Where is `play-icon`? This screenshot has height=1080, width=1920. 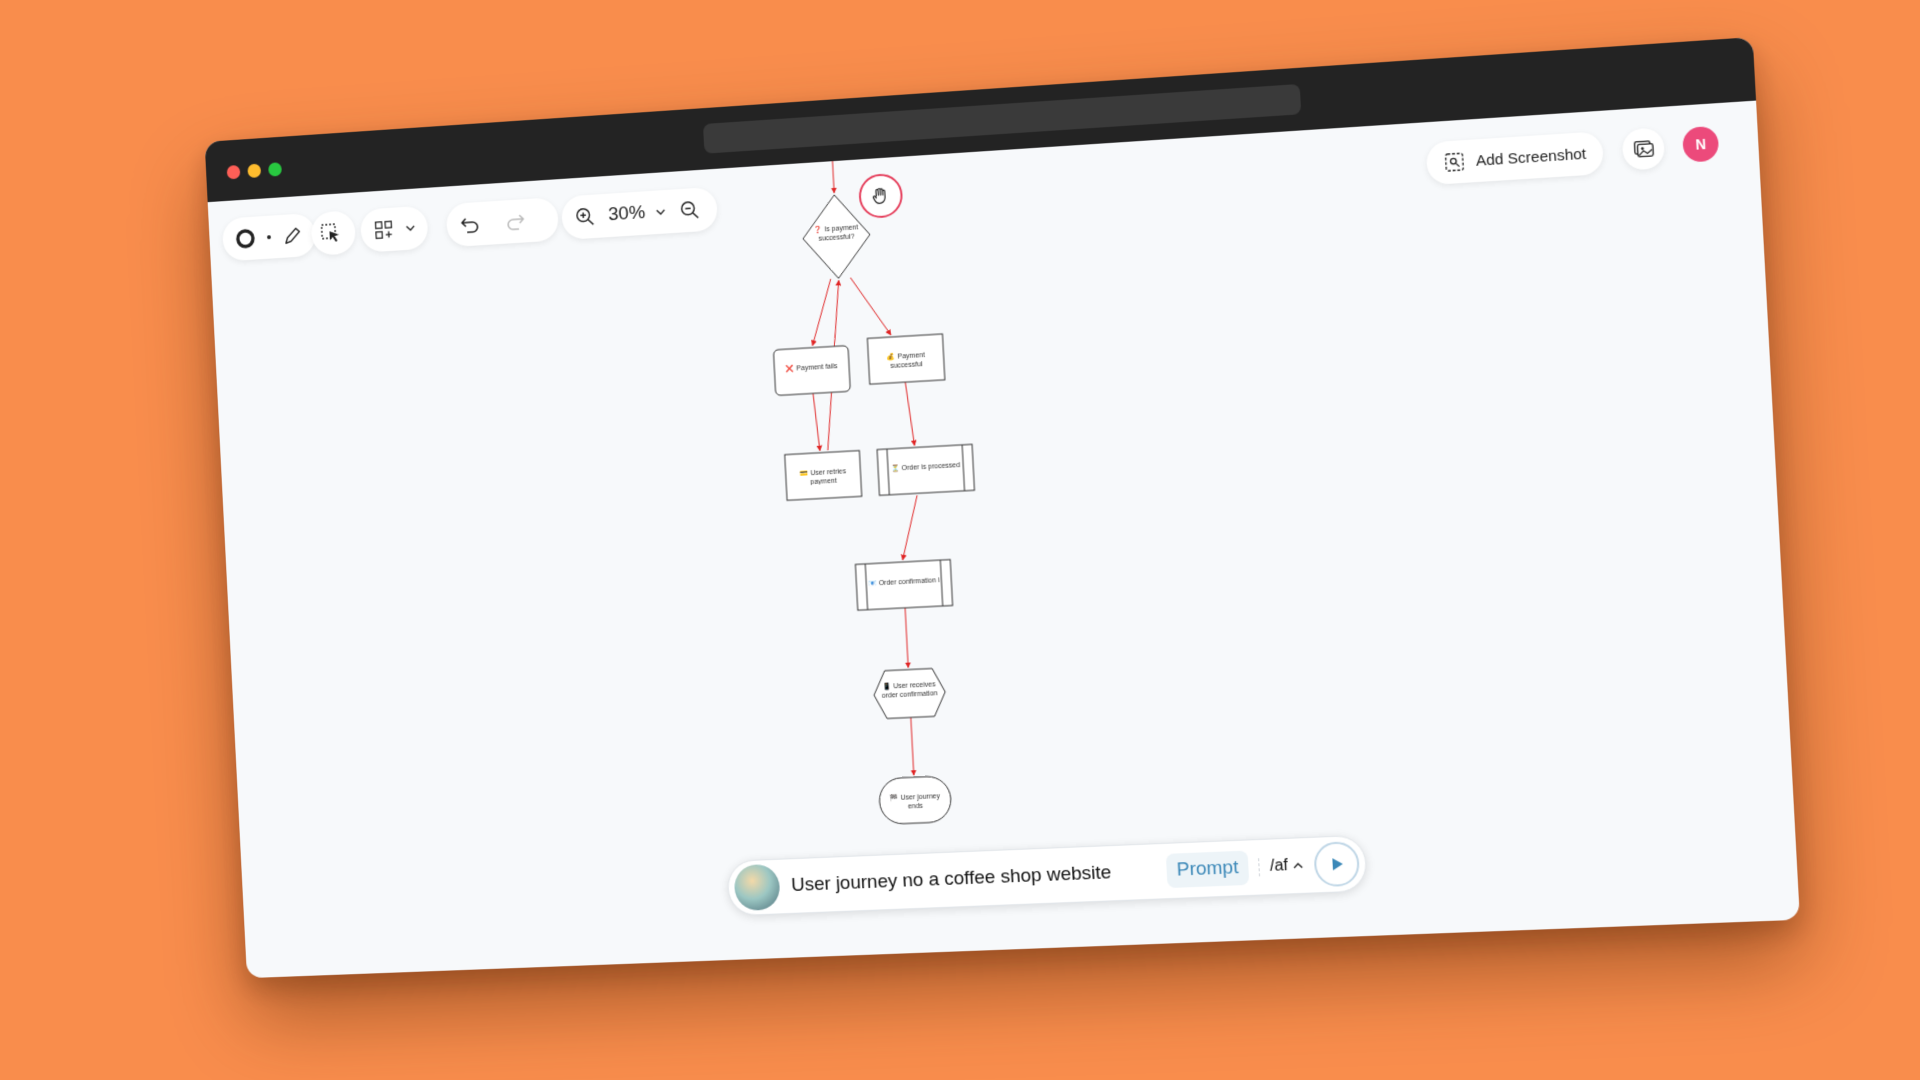 play-icon is located at coordinates (1336, 864).